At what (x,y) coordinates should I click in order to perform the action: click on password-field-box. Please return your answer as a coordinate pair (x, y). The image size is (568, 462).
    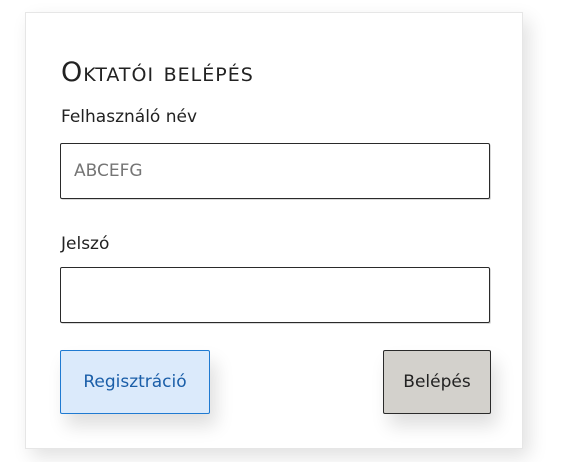
    Looking at the image, I should click on (275, 295).